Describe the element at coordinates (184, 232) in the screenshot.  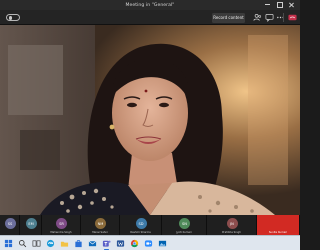
I see `participant-name: Jyoti Kumari` at that location.